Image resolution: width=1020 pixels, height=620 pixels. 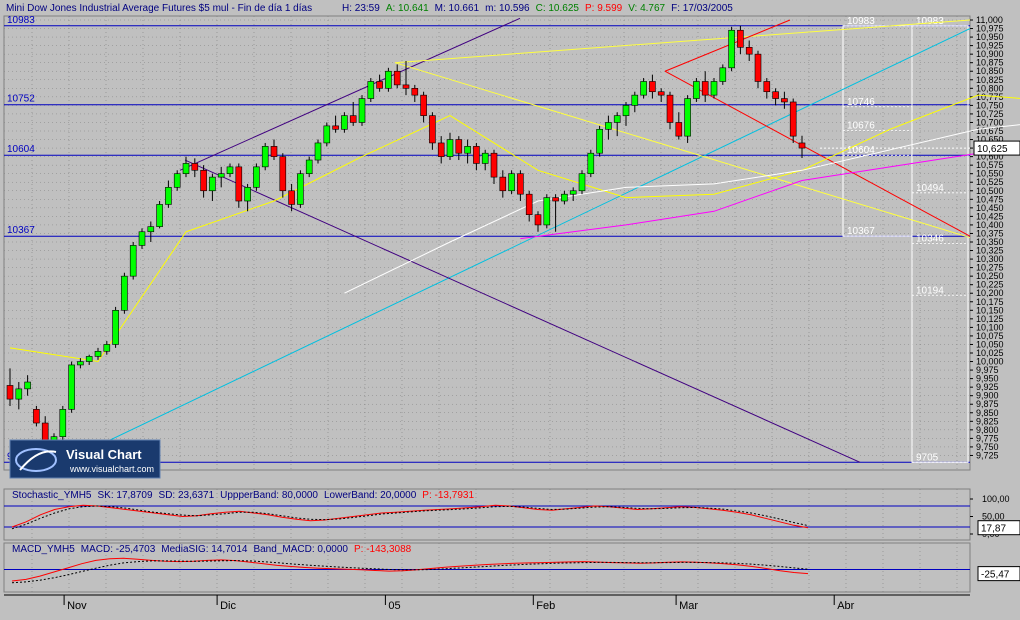 What do you see at coordinates (118, 549) in the screenshot?
I see `macd-field-0: MACD: -25,4703` at bounding box center [118, 549].